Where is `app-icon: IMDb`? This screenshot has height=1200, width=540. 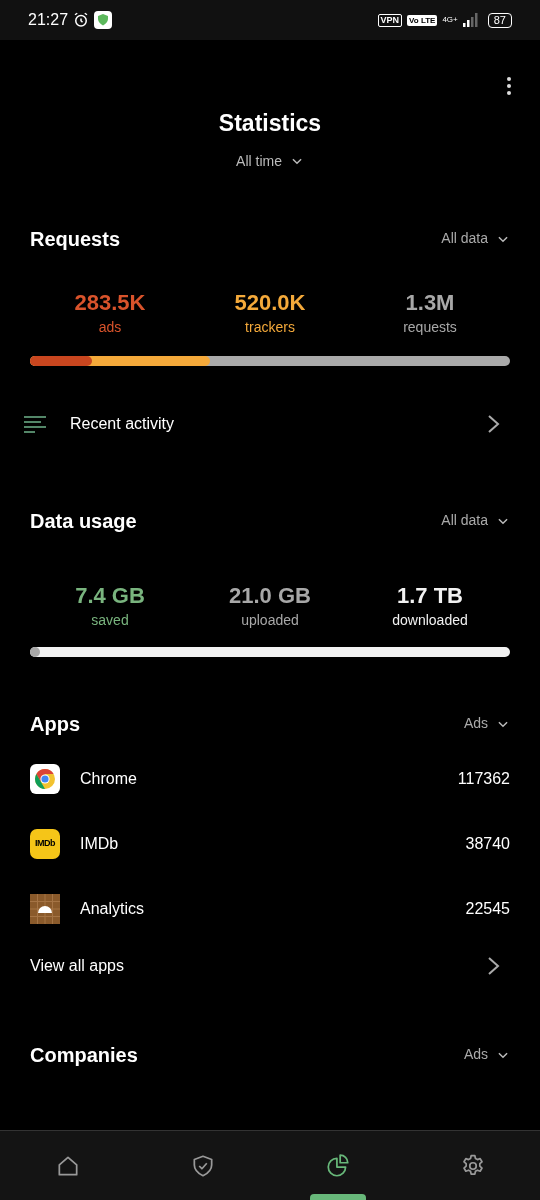 app-icon: IMDb is located at coordinates (45, 843).